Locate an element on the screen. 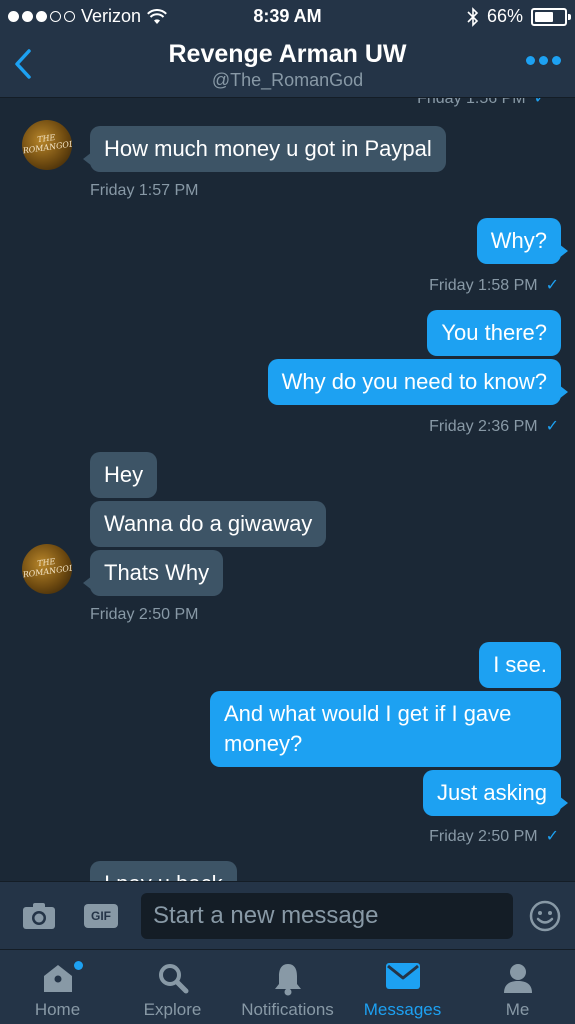 The width and height of the screenshot is (575, 1024). outgoing-message: Just asking is located at coordinates (495, 793).